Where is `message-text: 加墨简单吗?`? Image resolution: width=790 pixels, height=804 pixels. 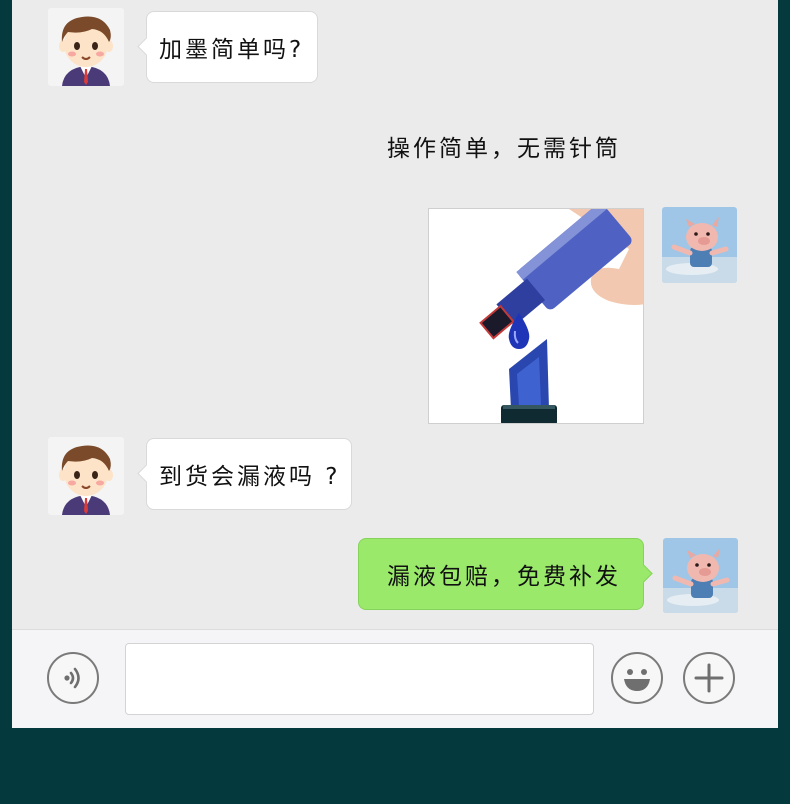
message-text: 加墨简单吗? is located at coordinates (232, 50).